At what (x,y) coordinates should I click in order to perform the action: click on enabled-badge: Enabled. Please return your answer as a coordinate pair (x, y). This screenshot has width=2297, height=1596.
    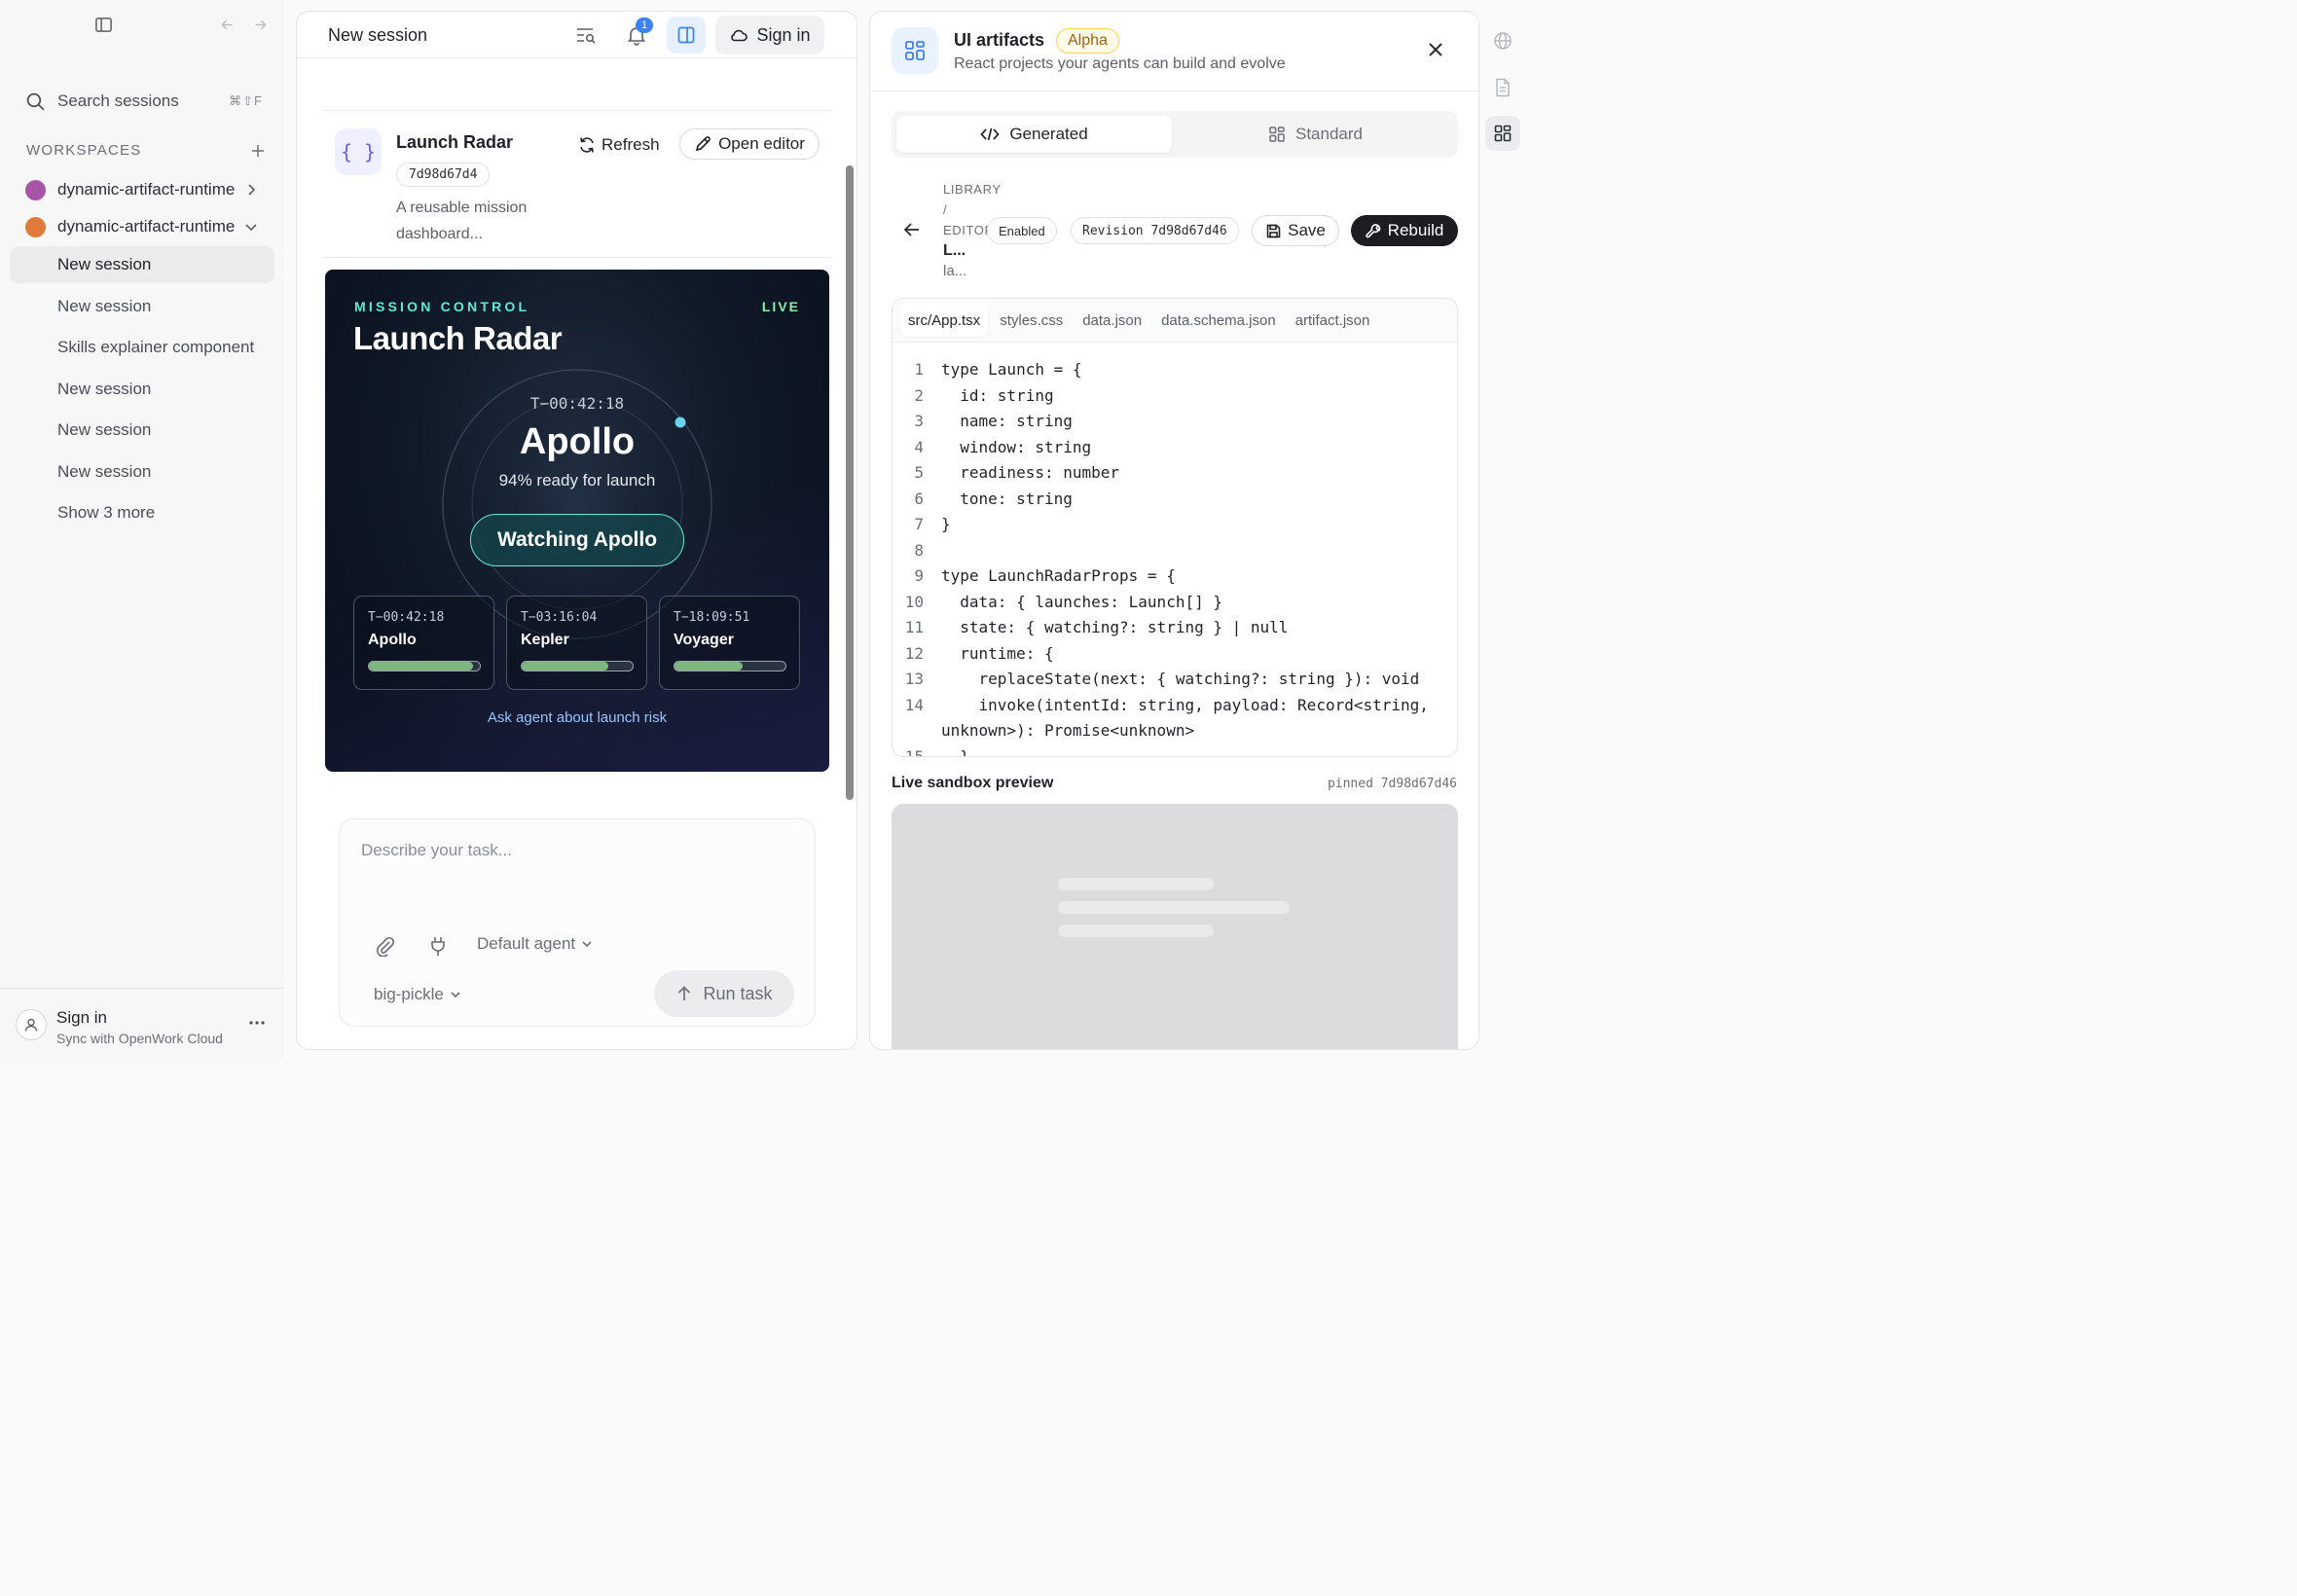
    Looking at the image, I should click on (1022, 230).